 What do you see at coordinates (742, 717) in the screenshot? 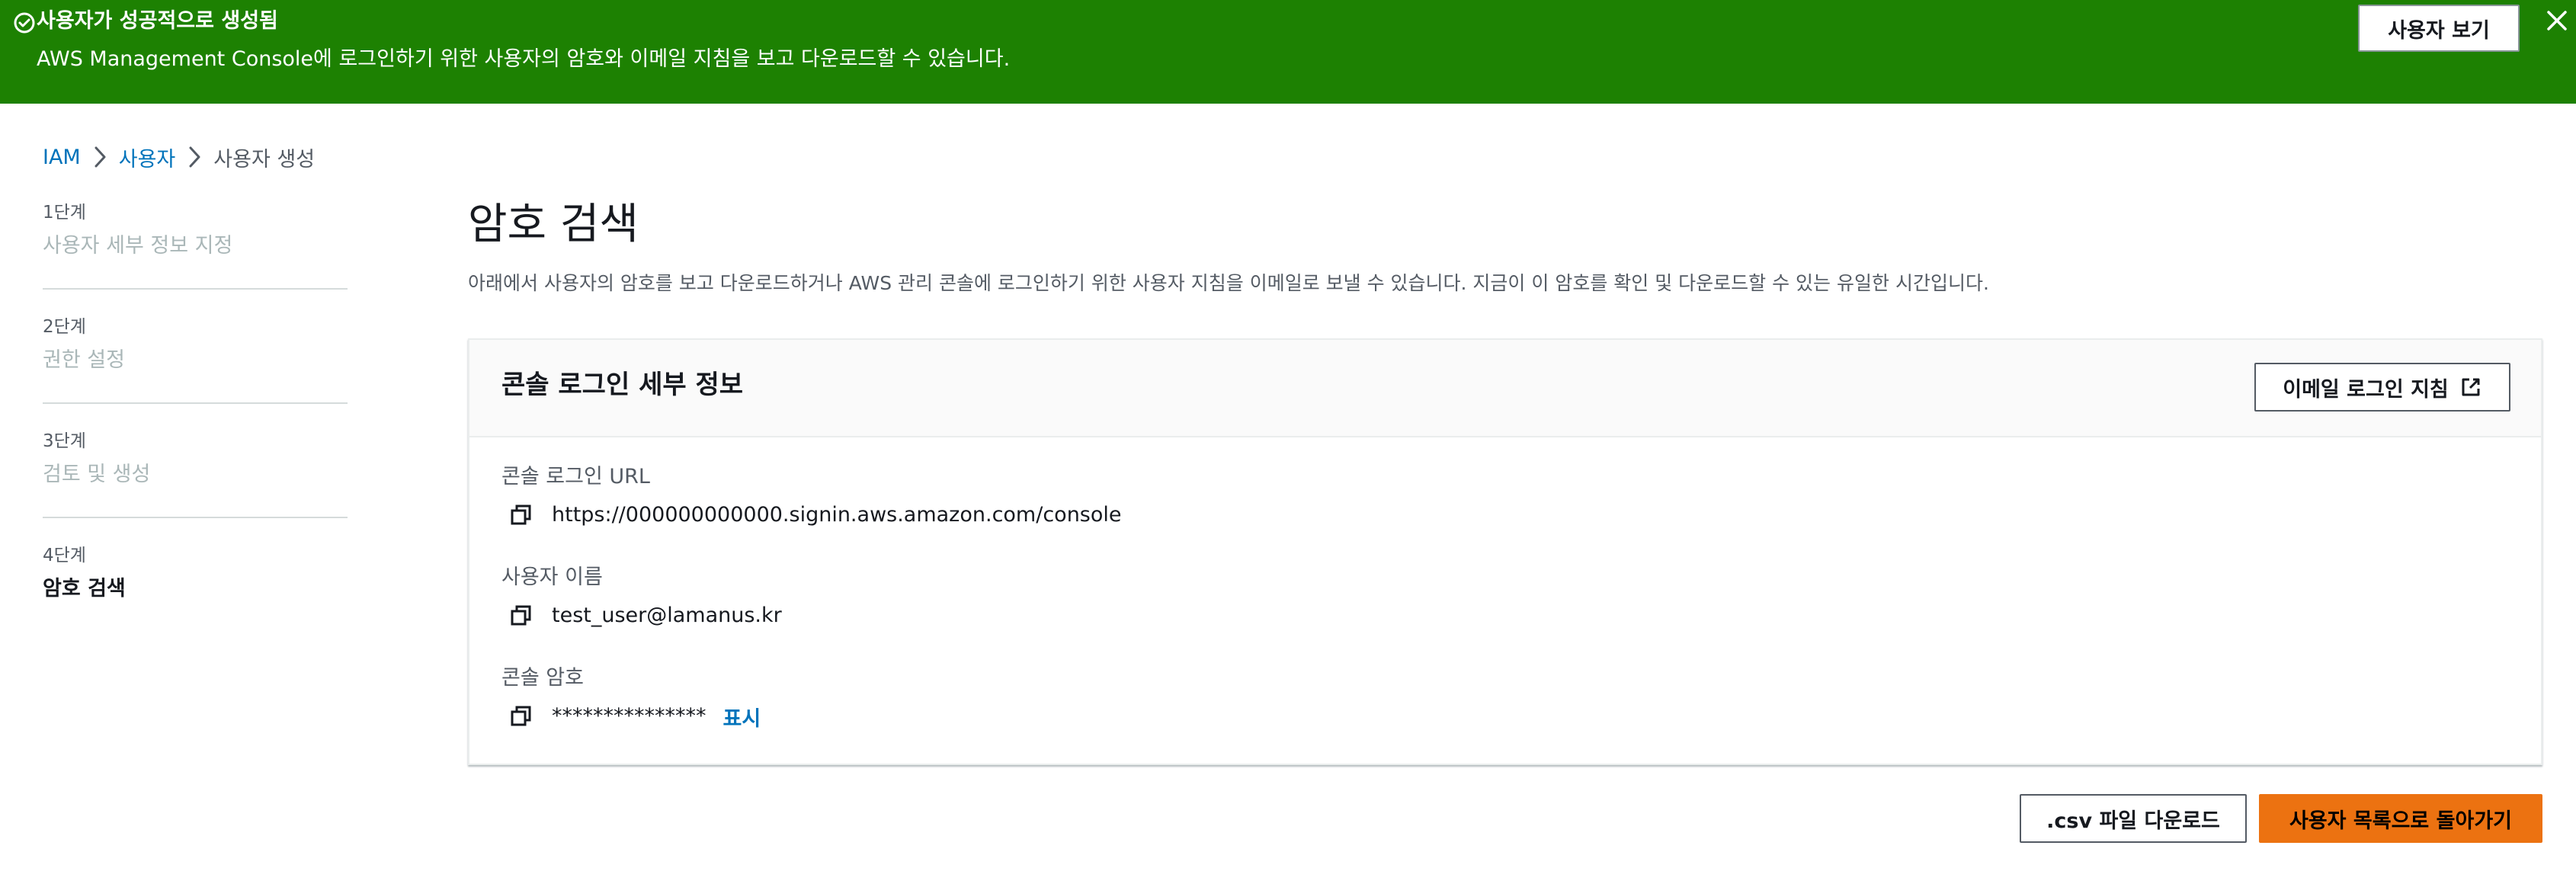
I see `show-password-link: 표시` at bounding box center [742, 717].